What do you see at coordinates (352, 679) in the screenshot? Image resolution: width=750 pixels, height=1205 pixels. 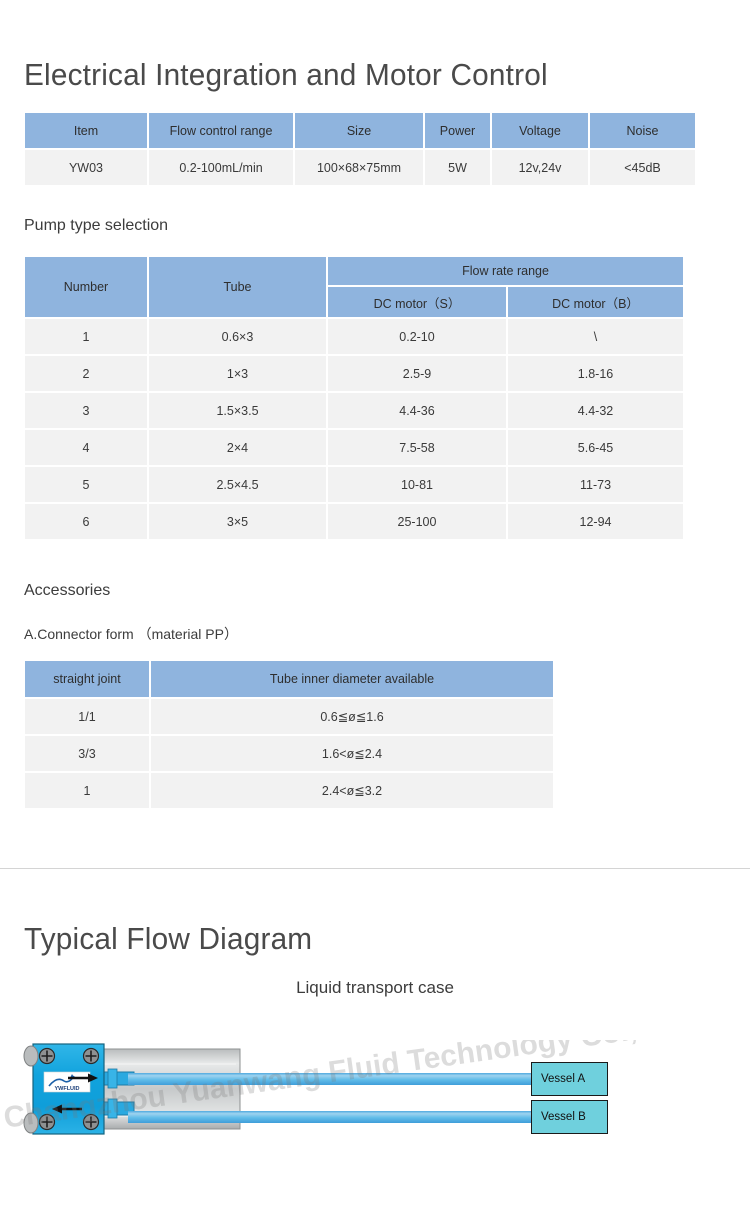 I see `col-header-tube-inner-diameter: Tube inner diameter available` at bounding box center [352, 679].